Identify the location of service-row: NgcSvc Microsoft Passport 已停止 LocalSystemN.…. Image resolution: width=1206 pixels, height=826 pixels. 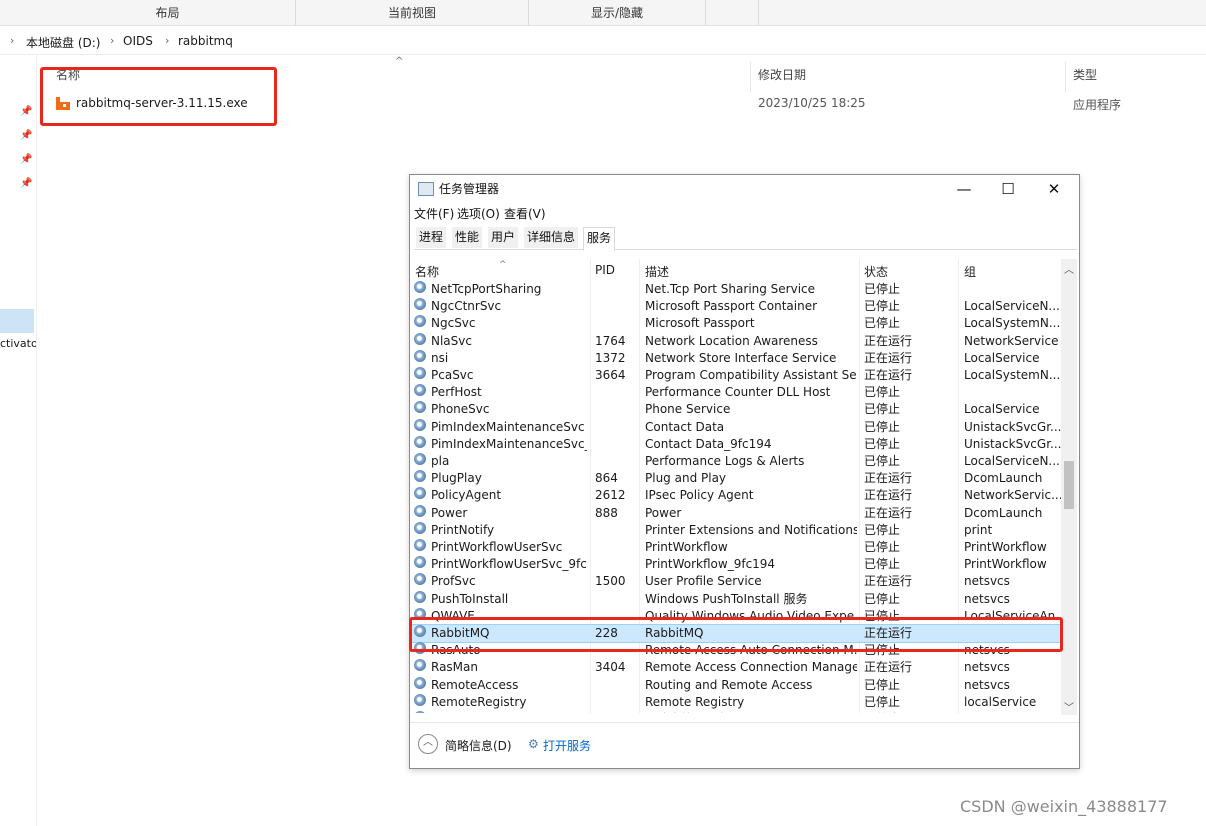
(736, 323).